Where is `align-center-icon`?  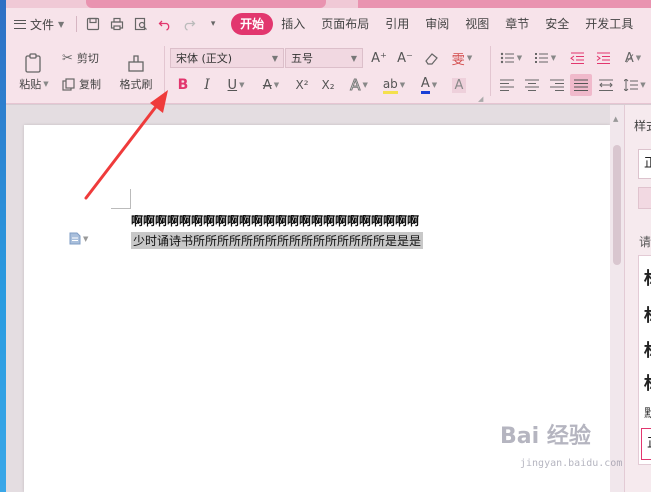 align-center-icon is located at coordinates (532, 85).